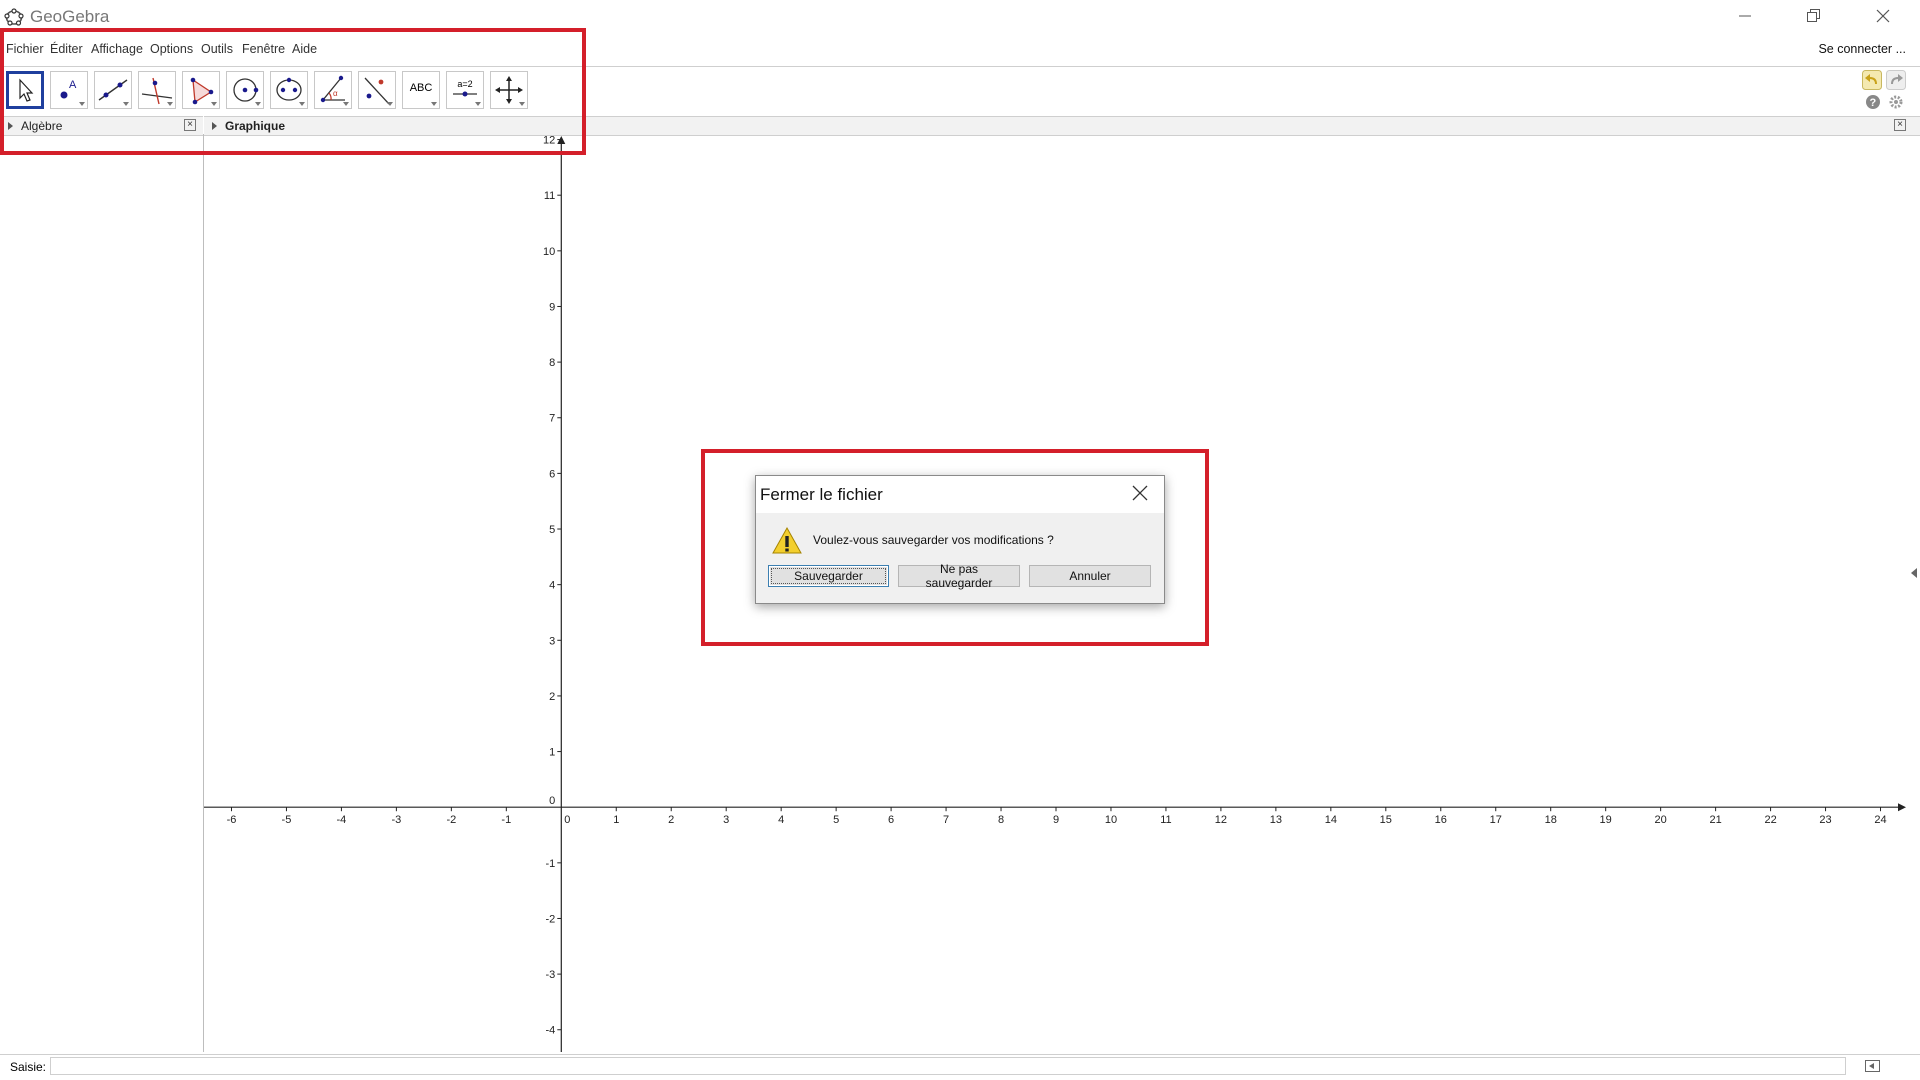 This screenshot has width=1920, height=1080. I want to click on settings-gear-icon, so click(1896, 103).